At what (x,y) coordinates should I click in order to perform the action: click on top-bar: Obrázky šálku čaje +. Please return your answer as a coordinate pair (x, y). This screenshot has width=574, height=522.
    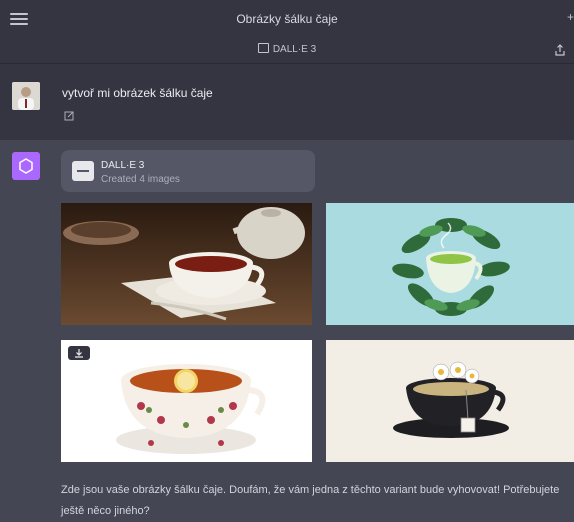
    Looking at the image, I should click on (287, 19).